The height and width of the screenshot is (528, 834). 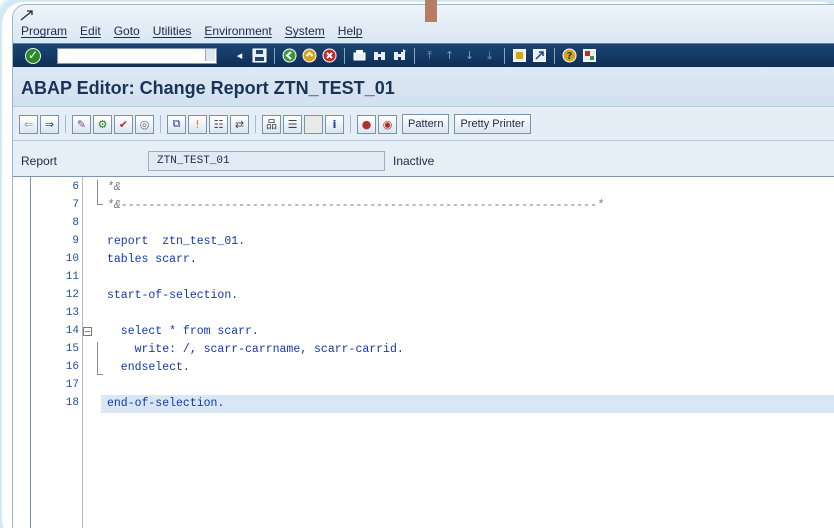 What do you see at coordinates (197, 124) in the screenshot?
I see `where-used-icon: !` at bounding box center [197, 124].